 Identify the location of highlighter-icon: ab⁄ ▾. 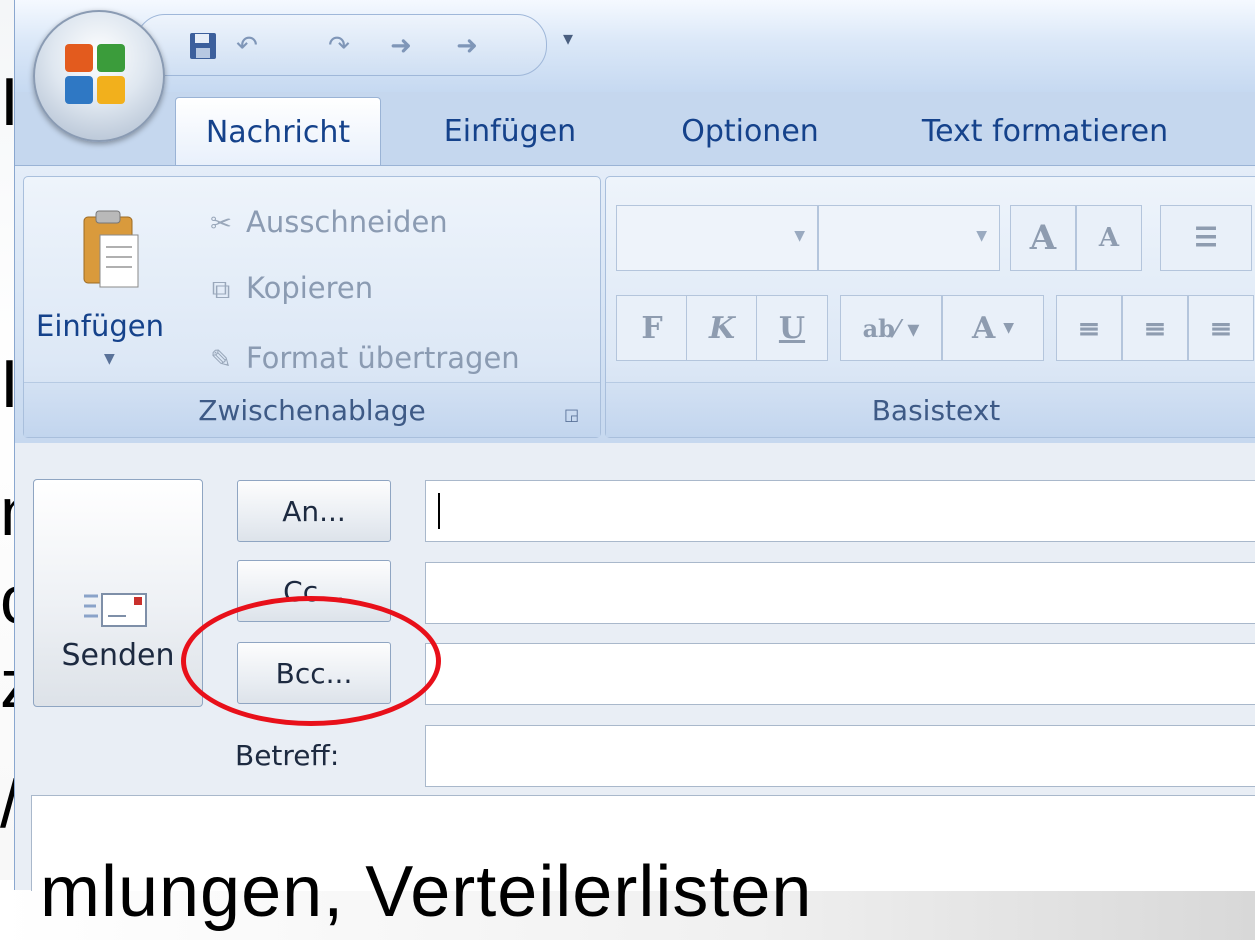
(891, 328).